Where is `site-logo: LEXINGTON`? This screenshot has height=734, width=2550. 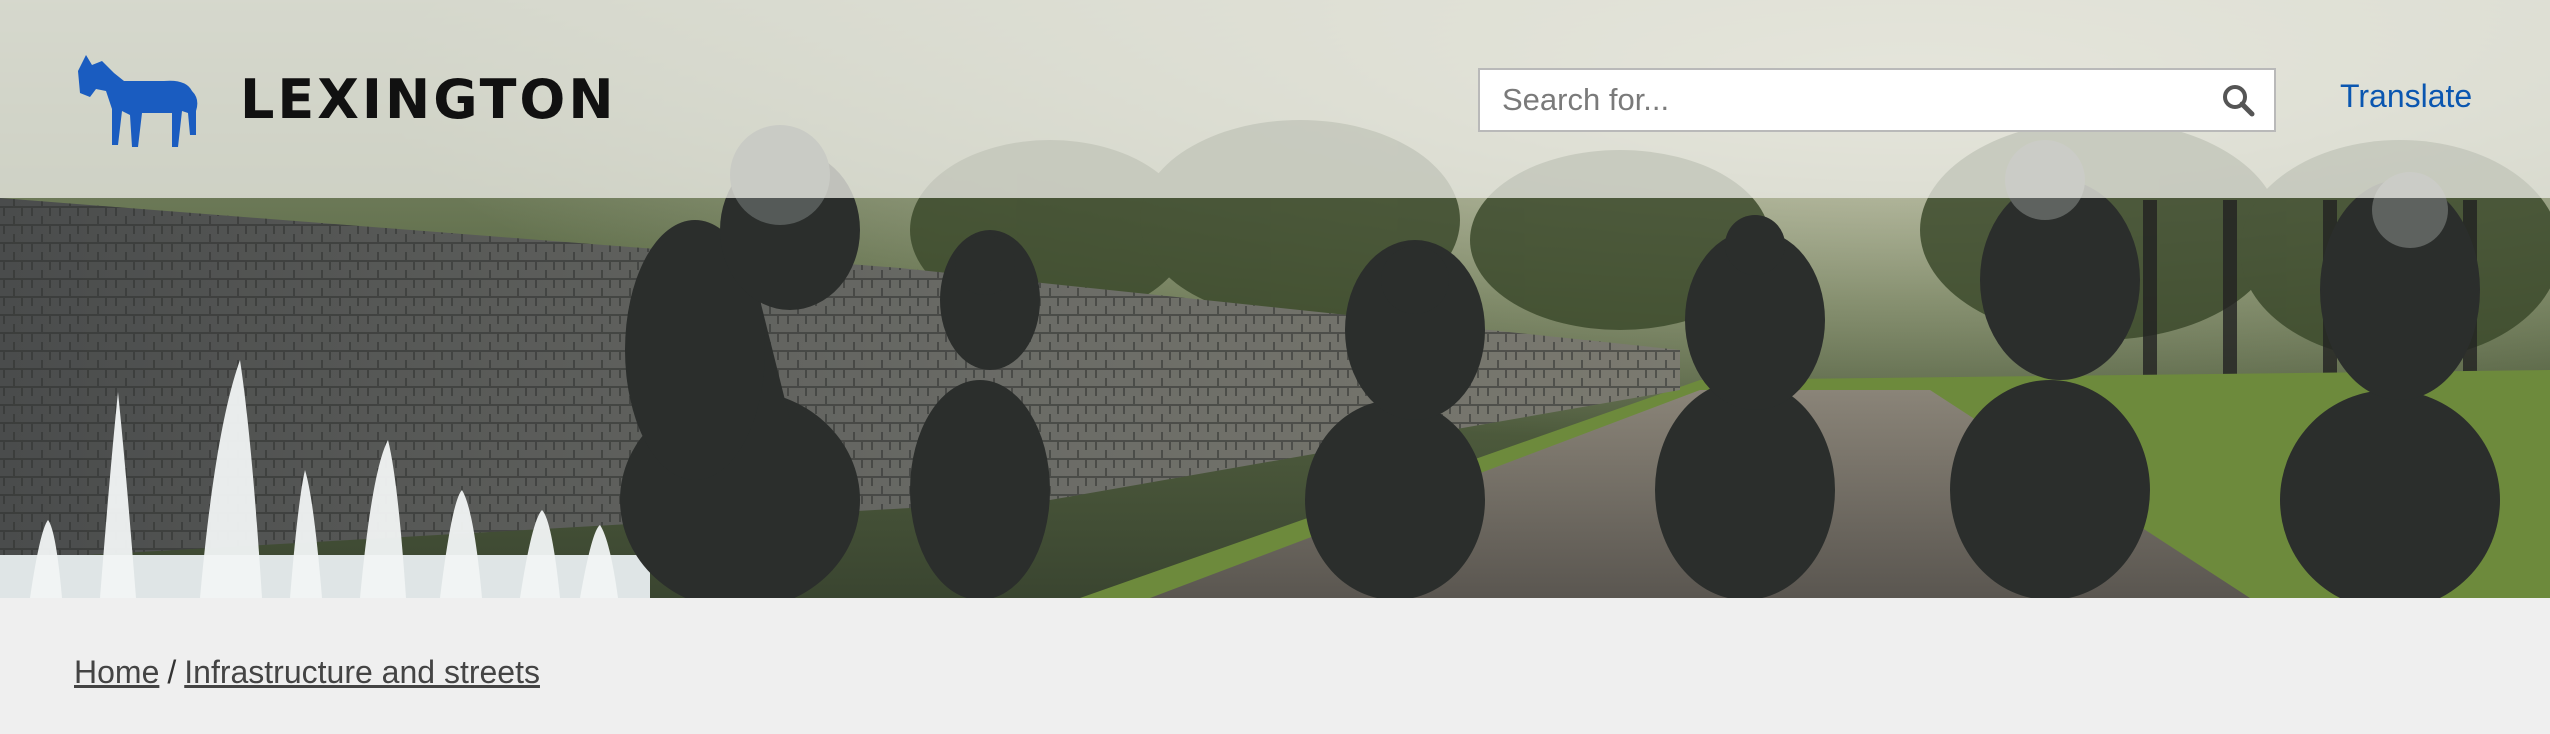 site-logo: LEXINGTON is located at coordinates (344, 100).